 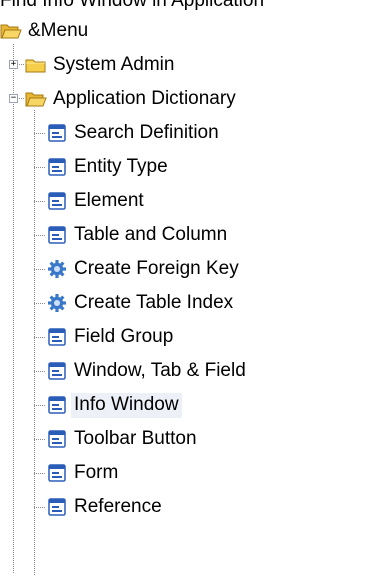 What do you see at coordinates (151, 234) in the screenshot?
I see `tree-item-label: Table and Column` at bounding box center [151, 234].